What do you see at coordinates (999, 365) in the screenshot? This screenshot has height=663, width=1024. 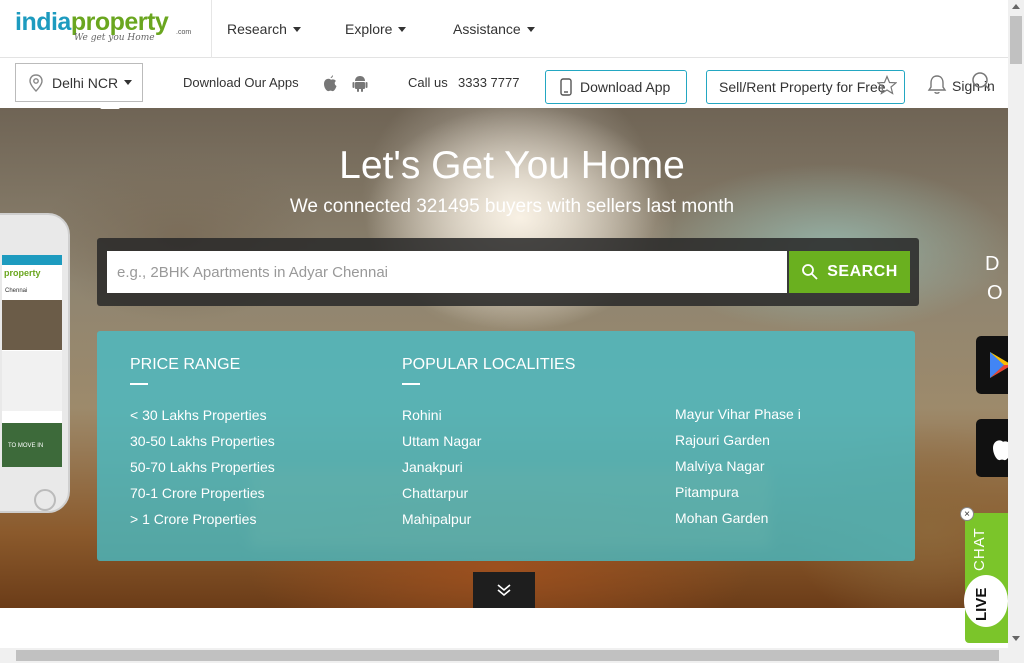 I see `google-play-icon` at bounding box center [999, 365].